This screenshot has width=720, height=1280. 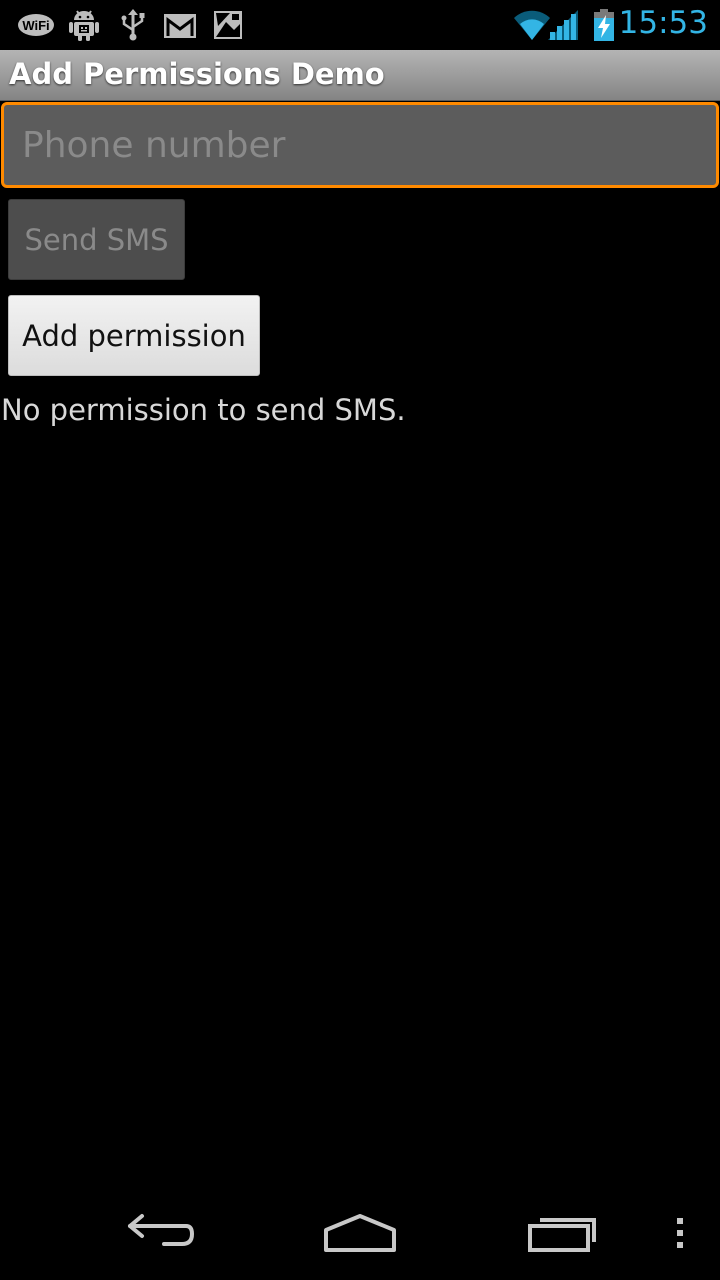 I want to click on phone-number-input, so click(x=360, y=145).